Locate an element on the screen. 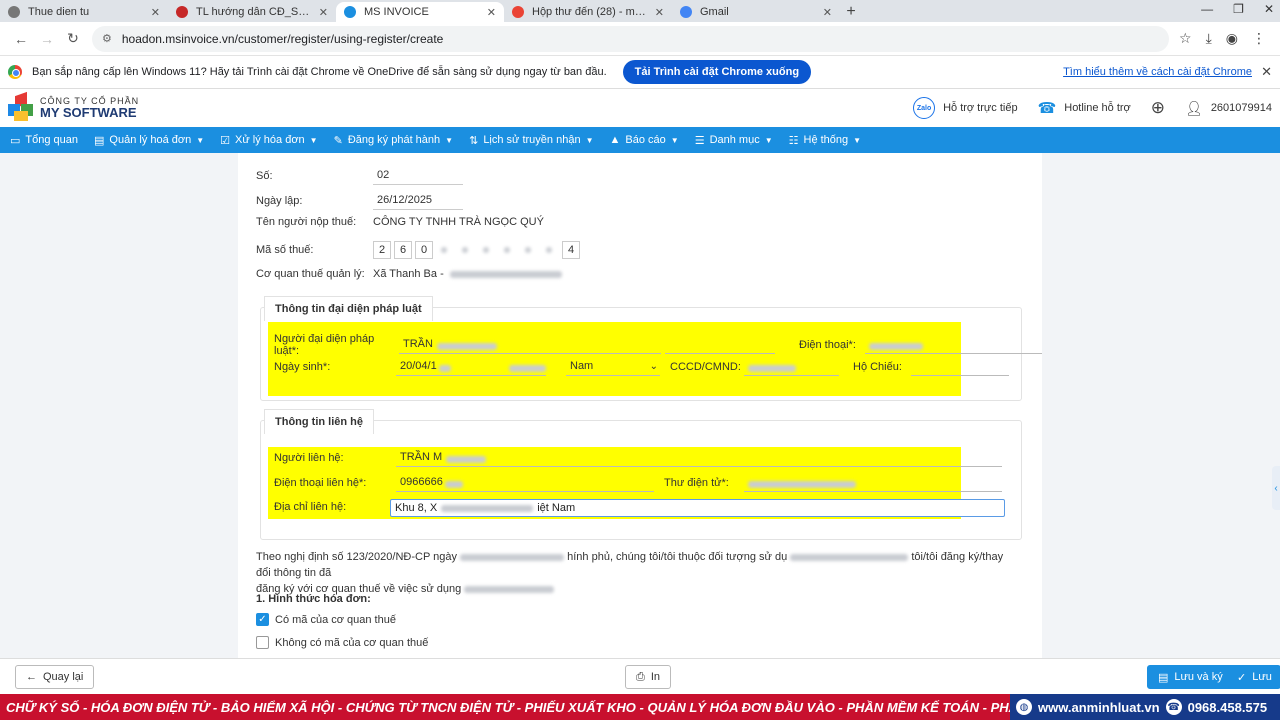 The width and height of the screenshot is (1280, 720). nav-label: Lịch sử truyền nhận is located at coordinates (532, 140).